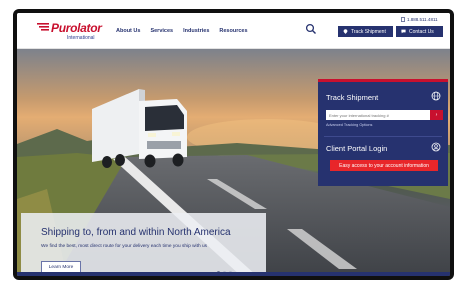 This screenshot has height=286, width=463. I want to click on main-nav: About Us Services Industries Resources, so click(182, 31).